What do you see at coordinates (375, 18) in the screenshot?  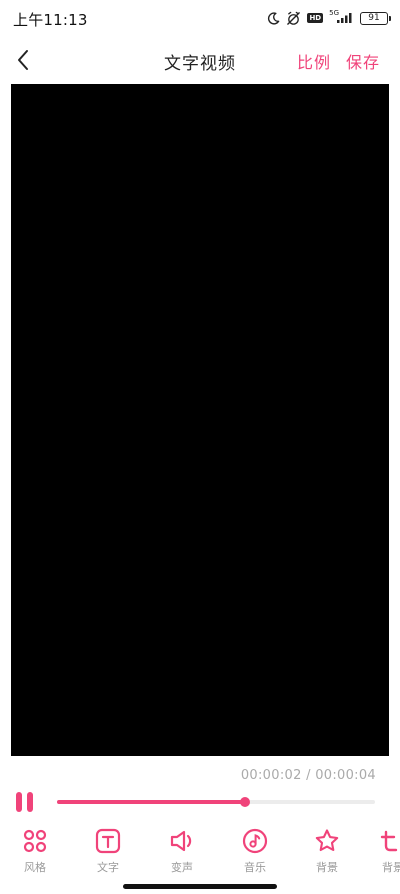 I see `battery-indicator: 91` at bounding box center [375, 18].